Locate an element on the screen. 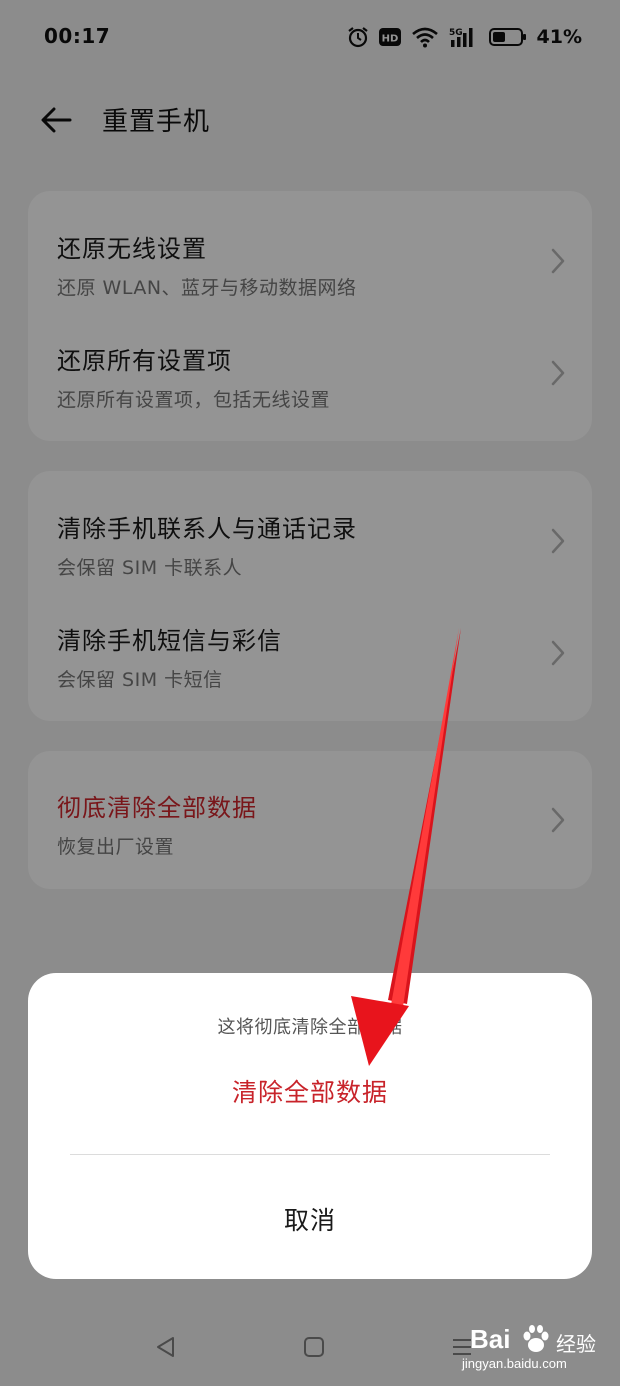  watermark-brand: Bai is located at coordinates (490, 1339).